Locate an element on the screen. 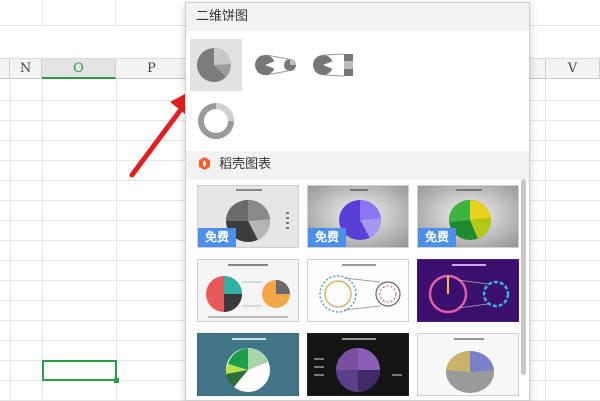 Image resolution: width=600 pixels, height=401 pixels. fill-handle is located at coordinates (116, 380).